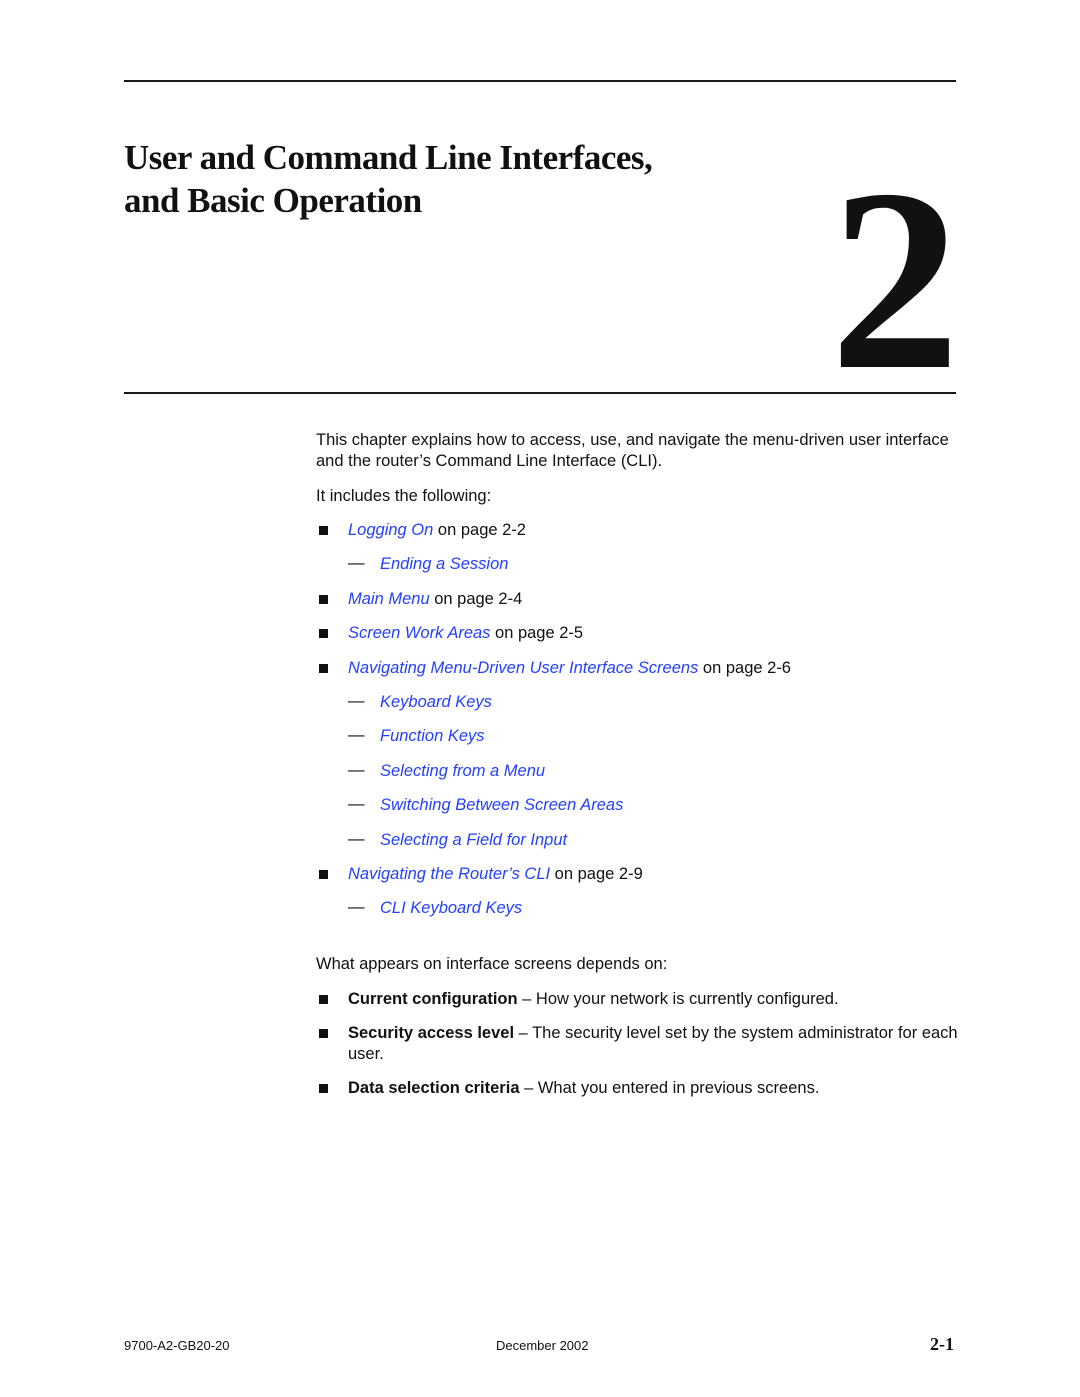  What do you see at coordinates (744, 667) in the screenshot?
I see `toc-page-ref: on page 2-6` at bounding box center [744, 667].